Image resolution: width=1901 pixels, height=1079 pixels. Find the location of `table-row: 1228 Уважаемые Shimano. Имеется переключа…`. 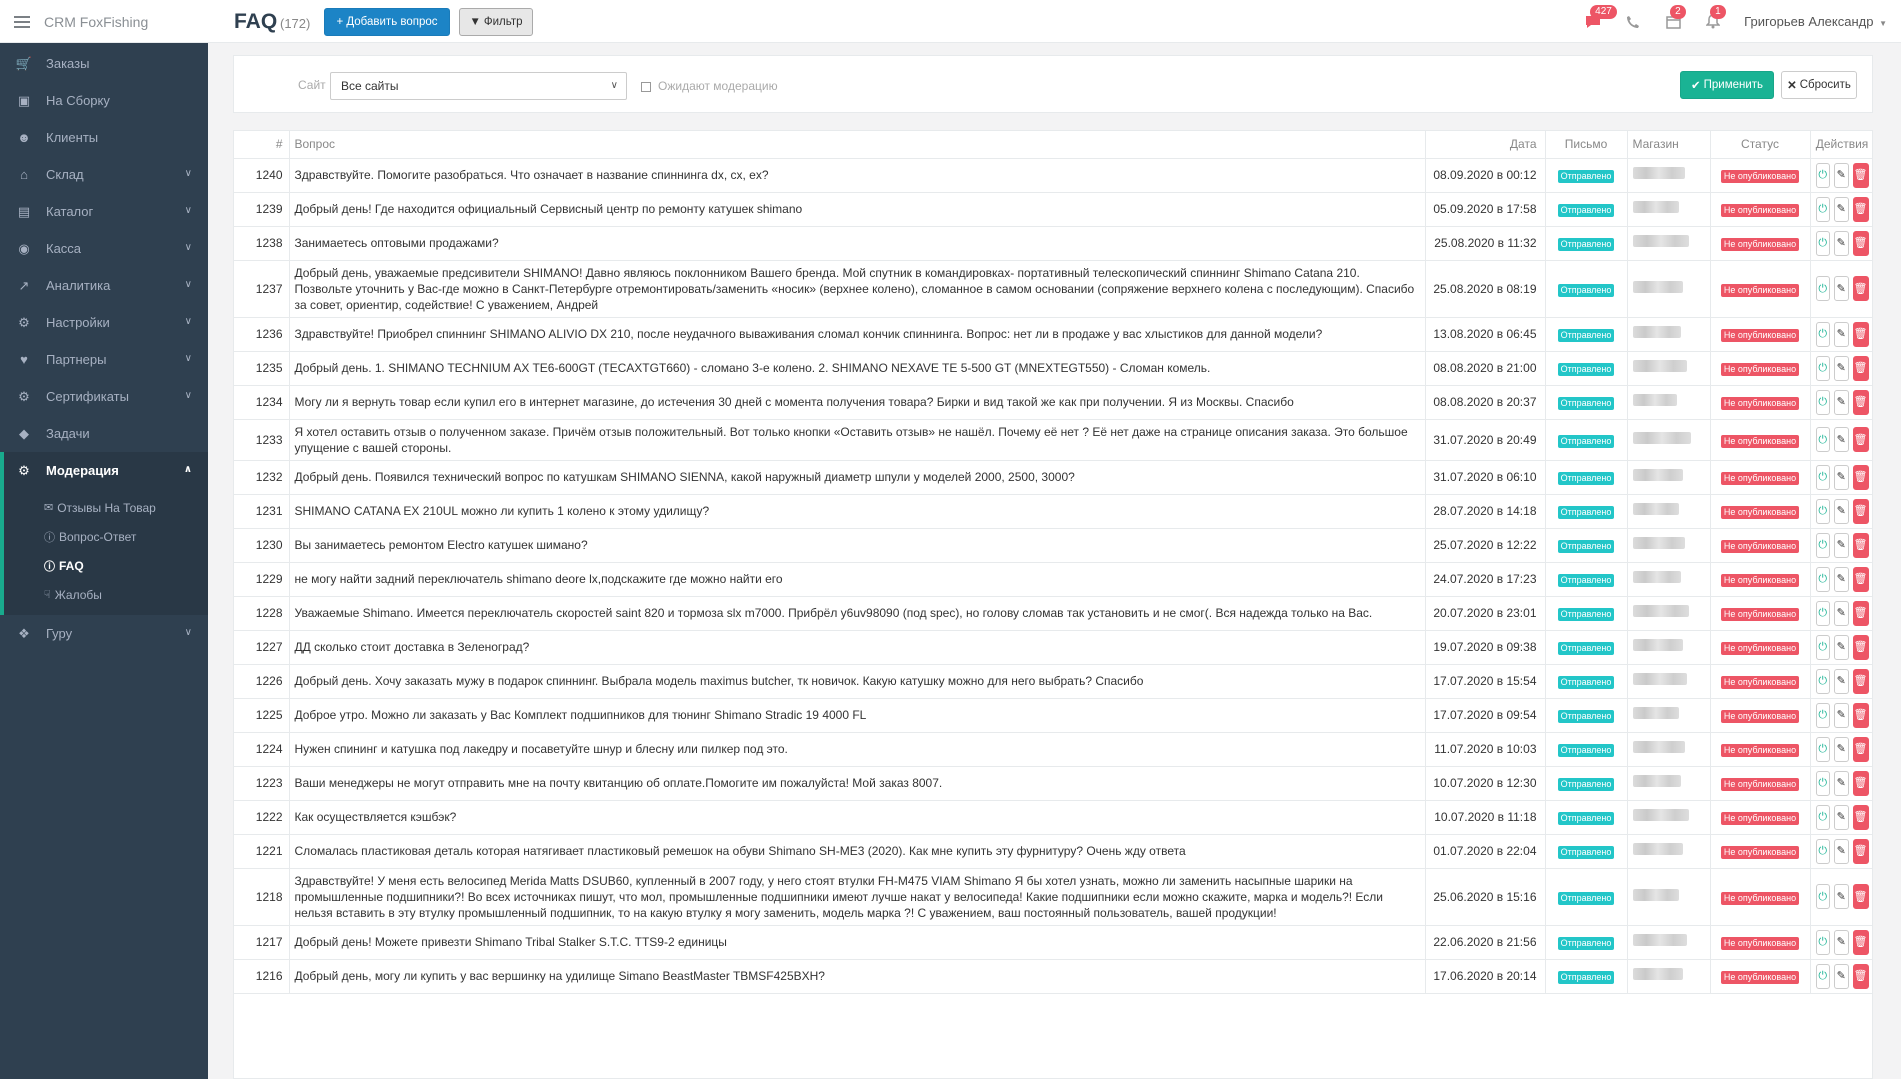

table-row: 1228 Уважаемые Shimano. Имеется переключа… is located at coordinates (1053, 613).